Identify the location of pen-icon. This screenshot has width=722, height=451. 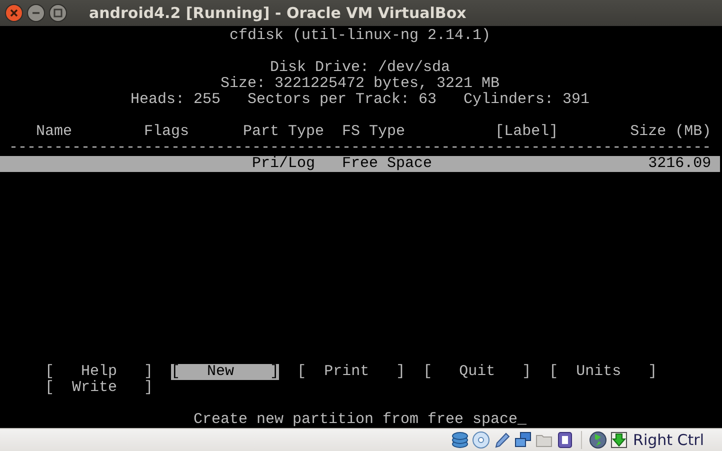
(502, 440).